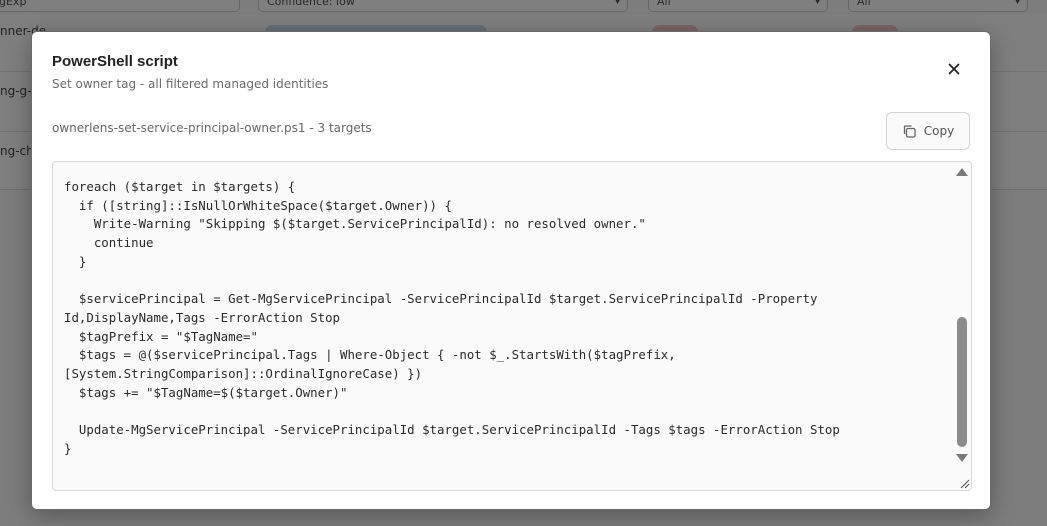 Image resolution: width=1047 pixels, height=526 pixels. What do you see at coordinates (964, 483) in the screenshot?
I see `resize-grip-icon` at bounding box center [964, 483].